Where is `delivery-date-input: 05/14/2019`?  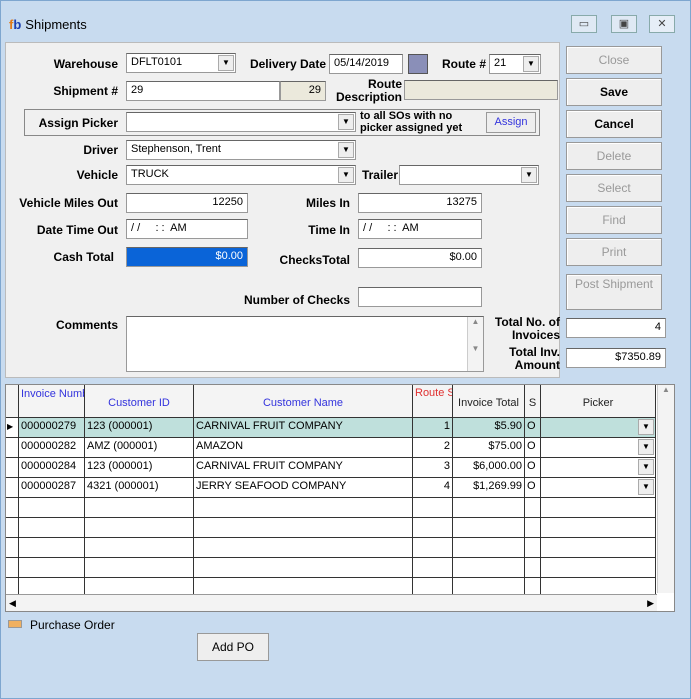
delivery-date-input: 05/14/2019 is located at coordinates (366, 64).